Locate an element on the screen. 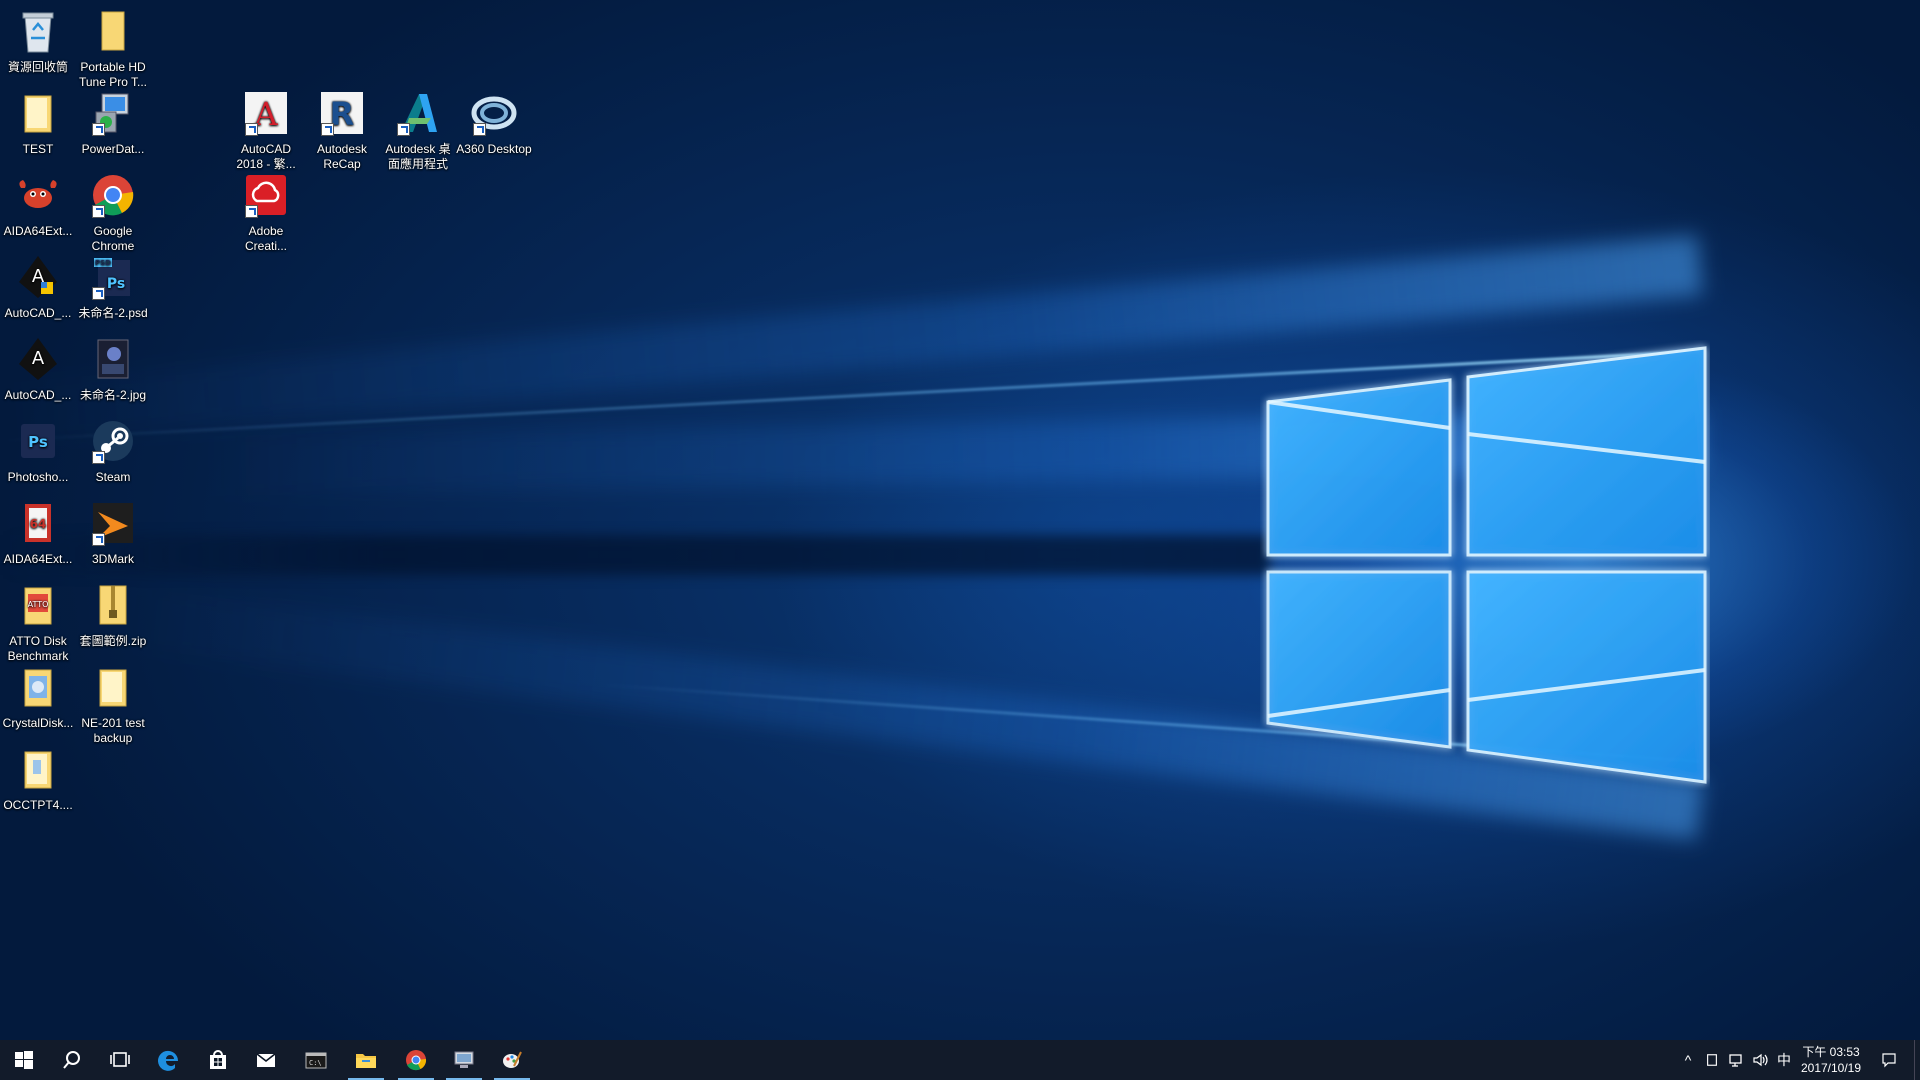 This screenshot has height=1080, width=1920. desktop-icon-a360: A360 Desktop is located at coordinates (494, 122).